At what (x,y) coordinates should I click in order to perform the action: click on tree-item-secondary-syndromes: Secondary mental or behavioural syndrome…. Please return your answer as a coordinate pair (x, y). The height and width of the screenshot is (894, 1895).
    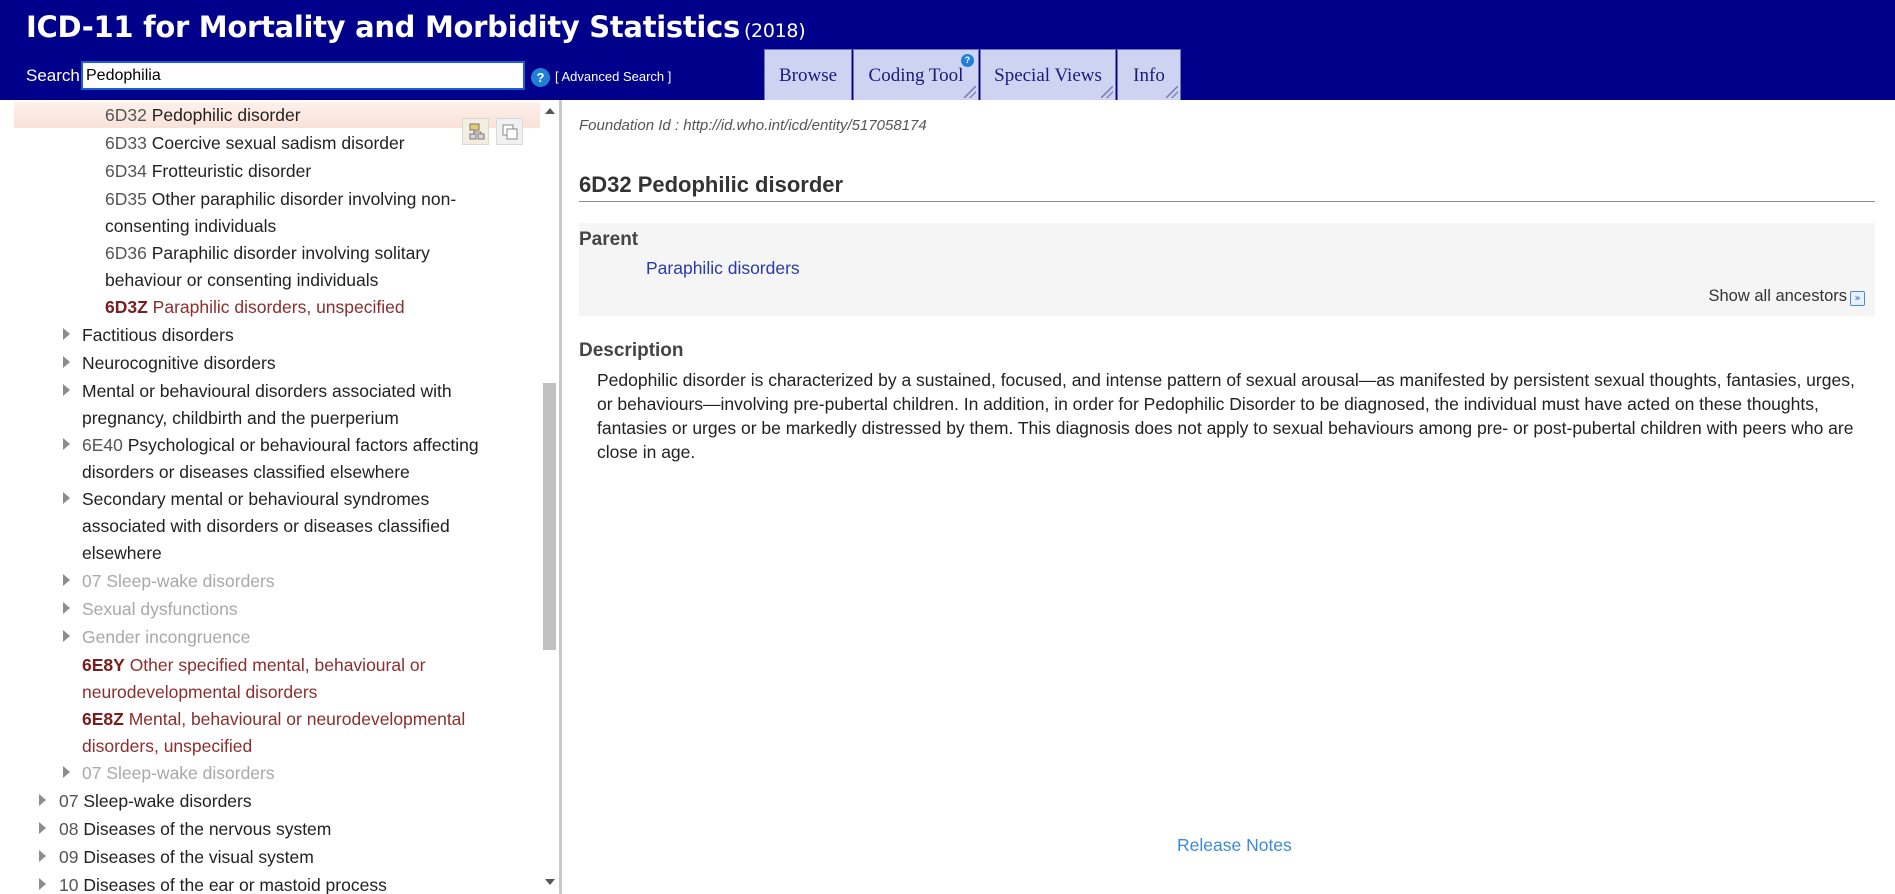
    Looking at the image, I should click on (266, 526).